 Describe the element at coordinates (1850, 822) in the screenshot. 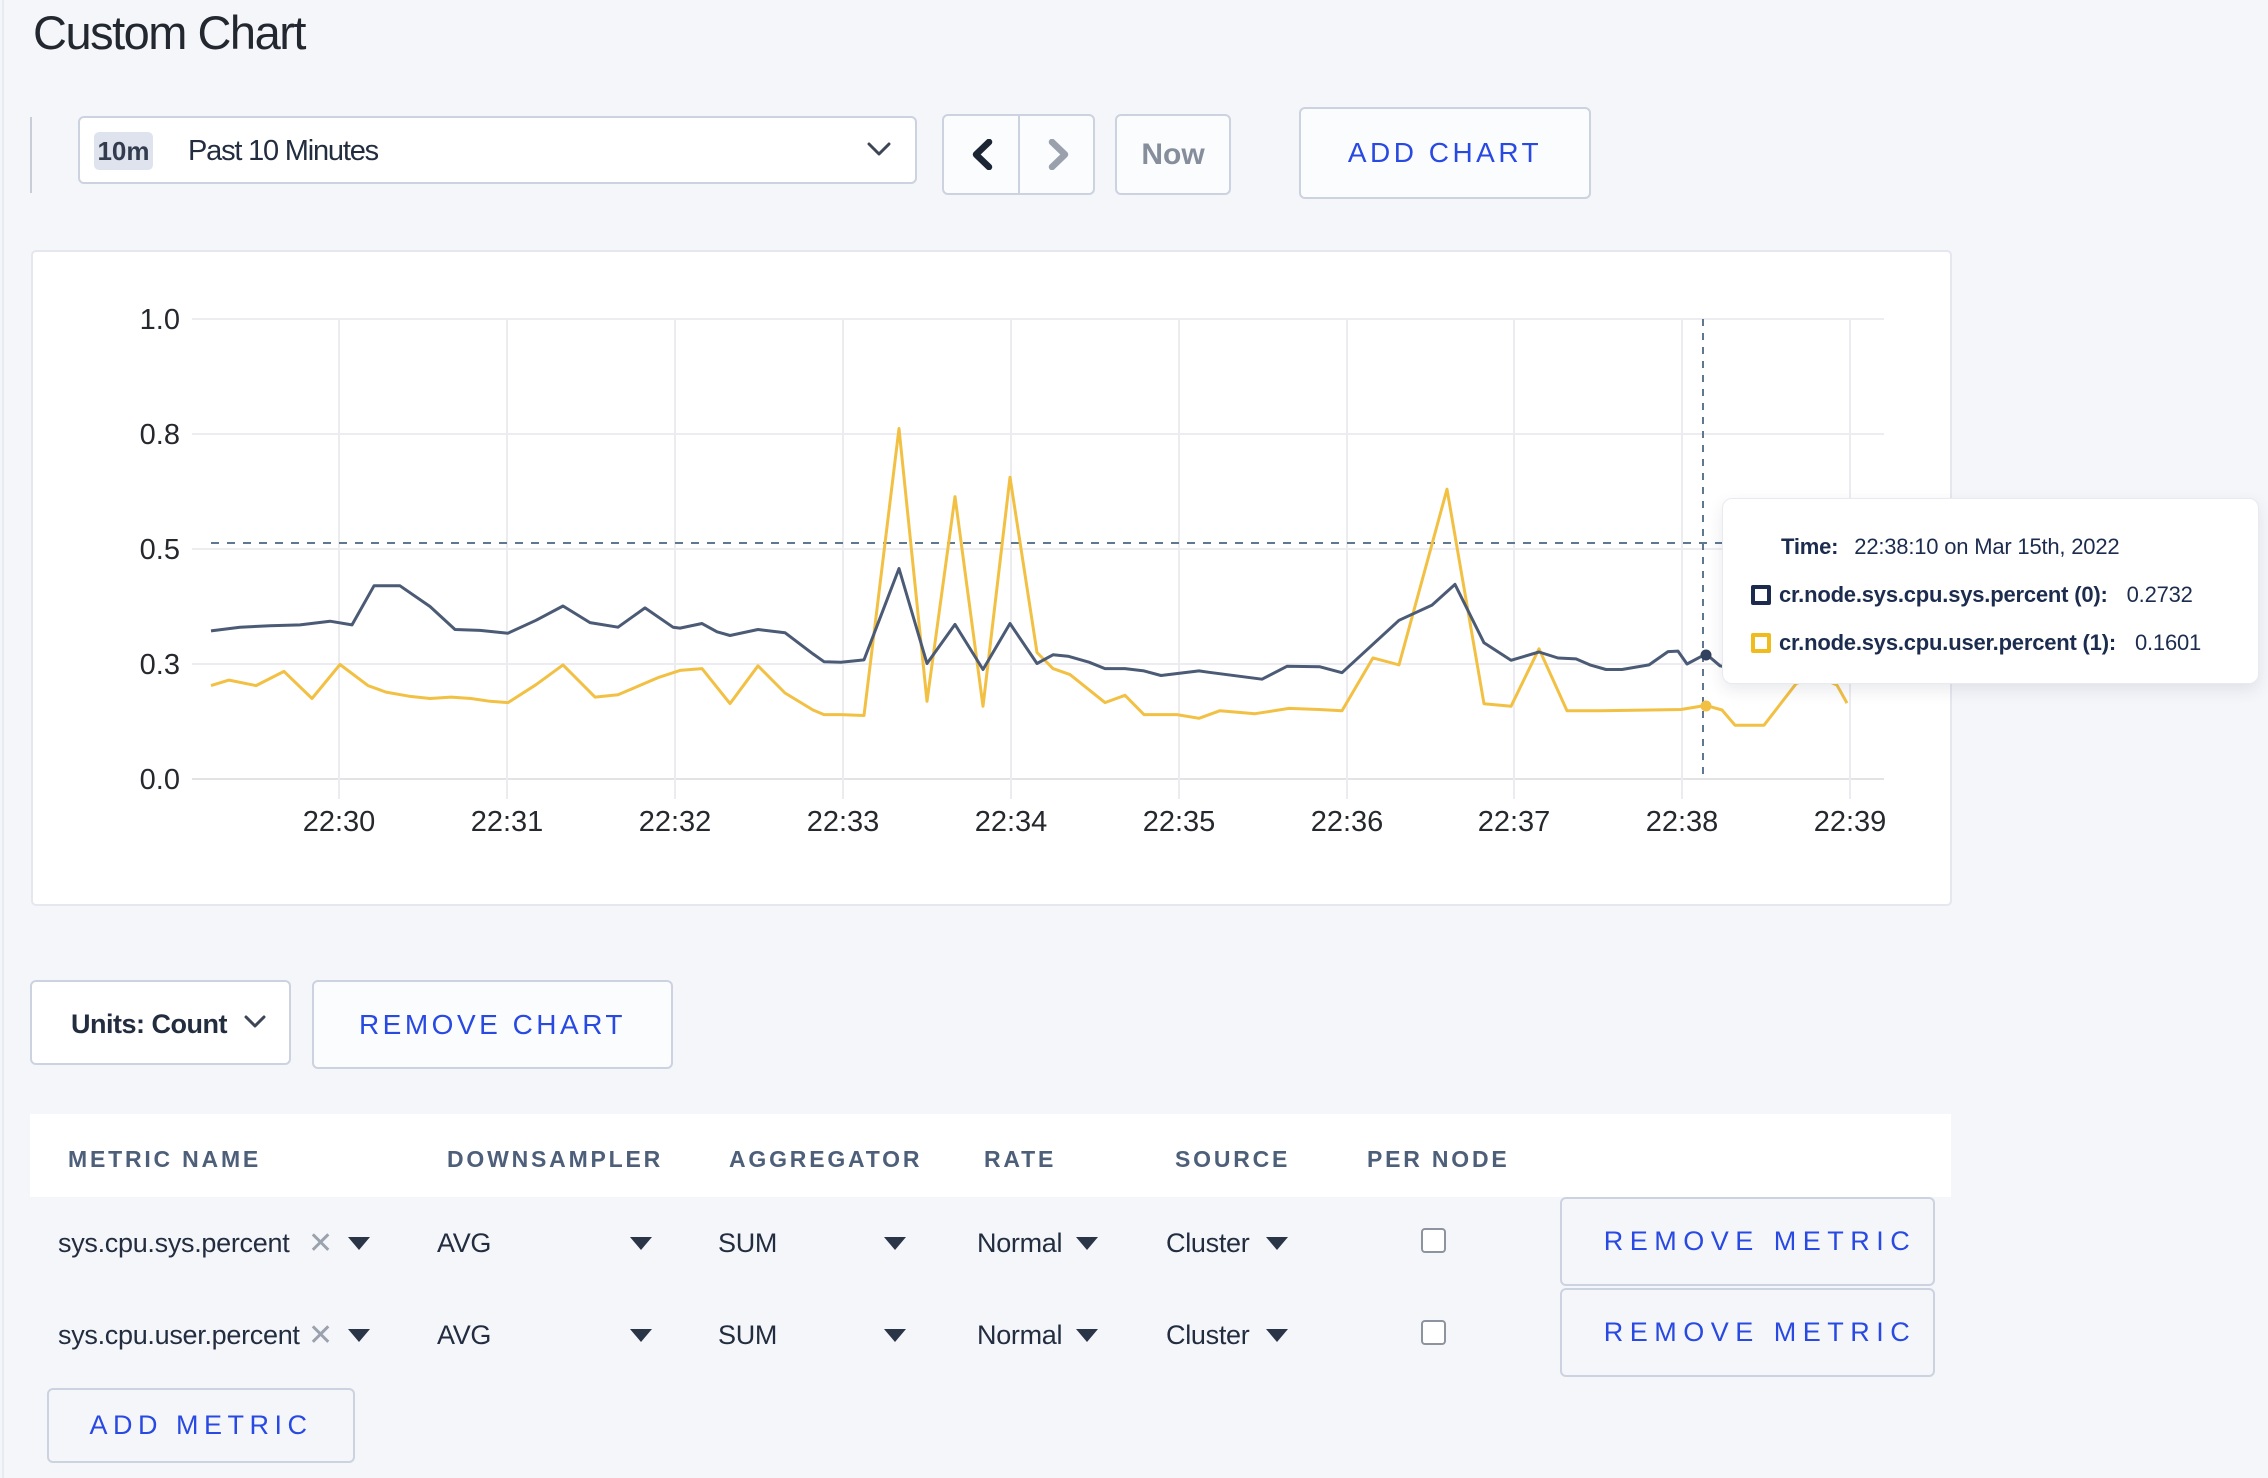

I see `svg-text: 22:39` at that location.